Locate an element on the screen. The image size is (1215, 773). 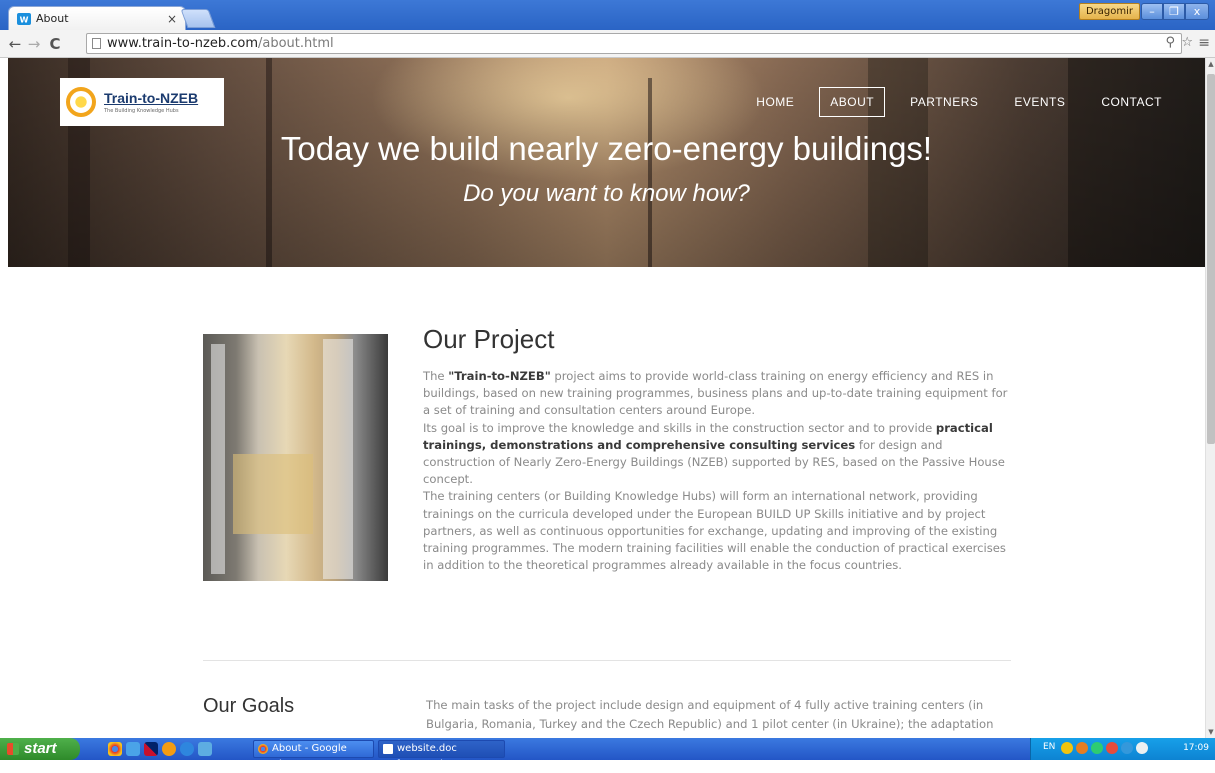
goals-heading: Our Goals is located at coordinates (249, 706).